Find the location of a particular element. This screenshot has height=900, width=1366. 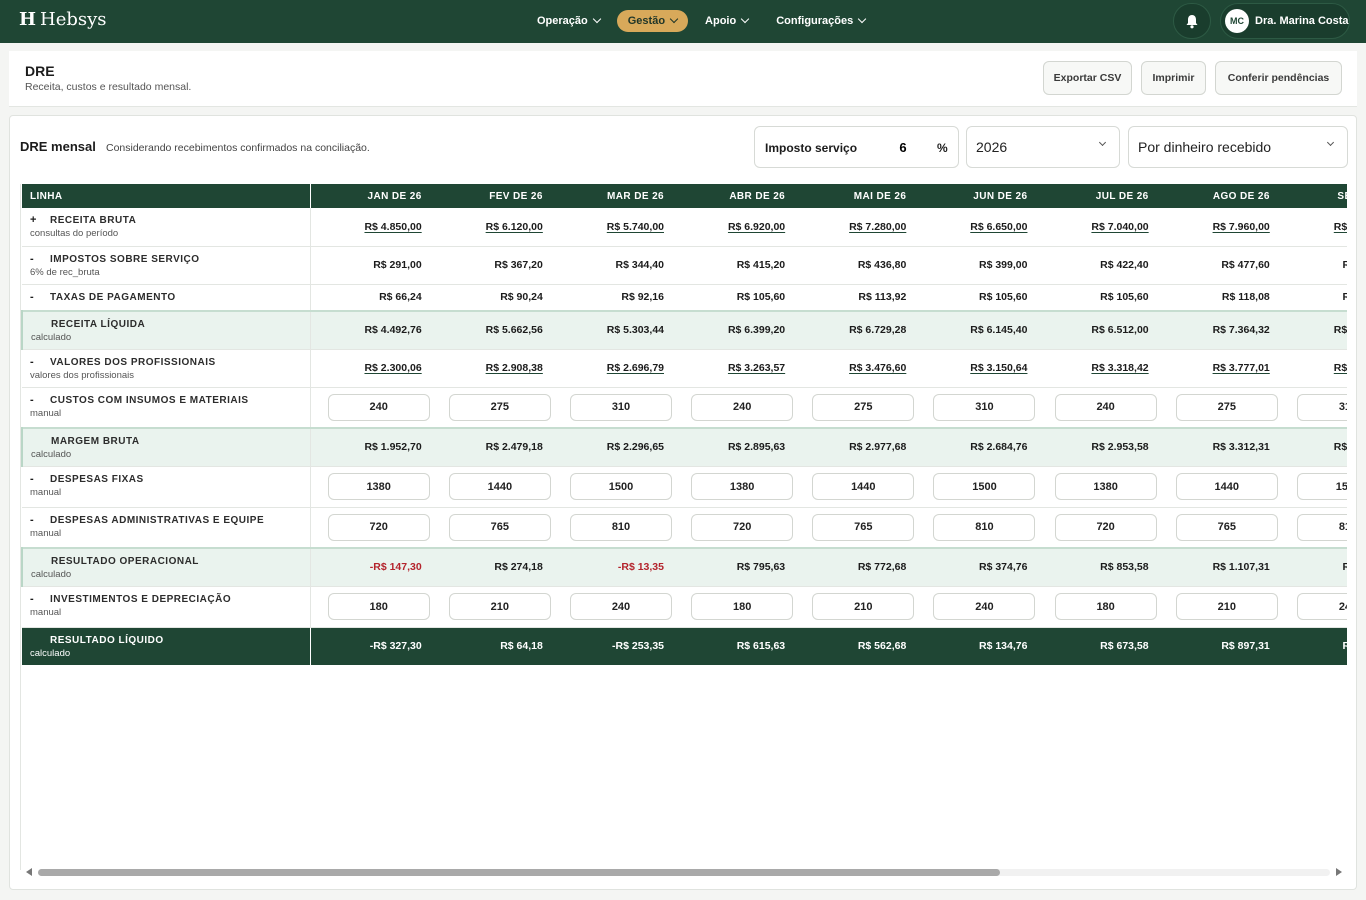

print-button: Imprimir is located at coordinates (1173, 78).